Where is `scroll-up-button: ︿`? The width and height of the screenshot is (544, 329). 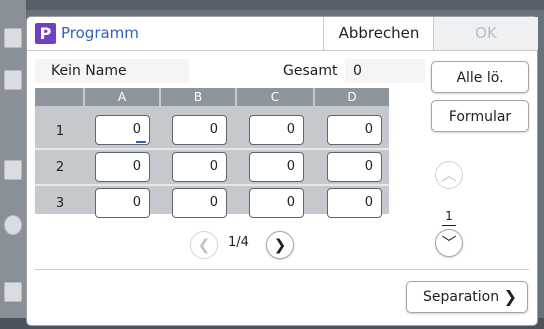
scroll-up-button: ︿ is located at coordinates (449, 175).